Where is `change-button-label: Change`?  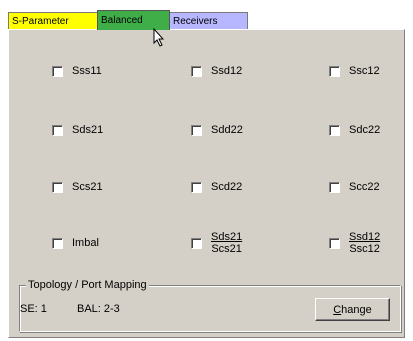
change-button-label: Change is located at coordinates (352, 309).